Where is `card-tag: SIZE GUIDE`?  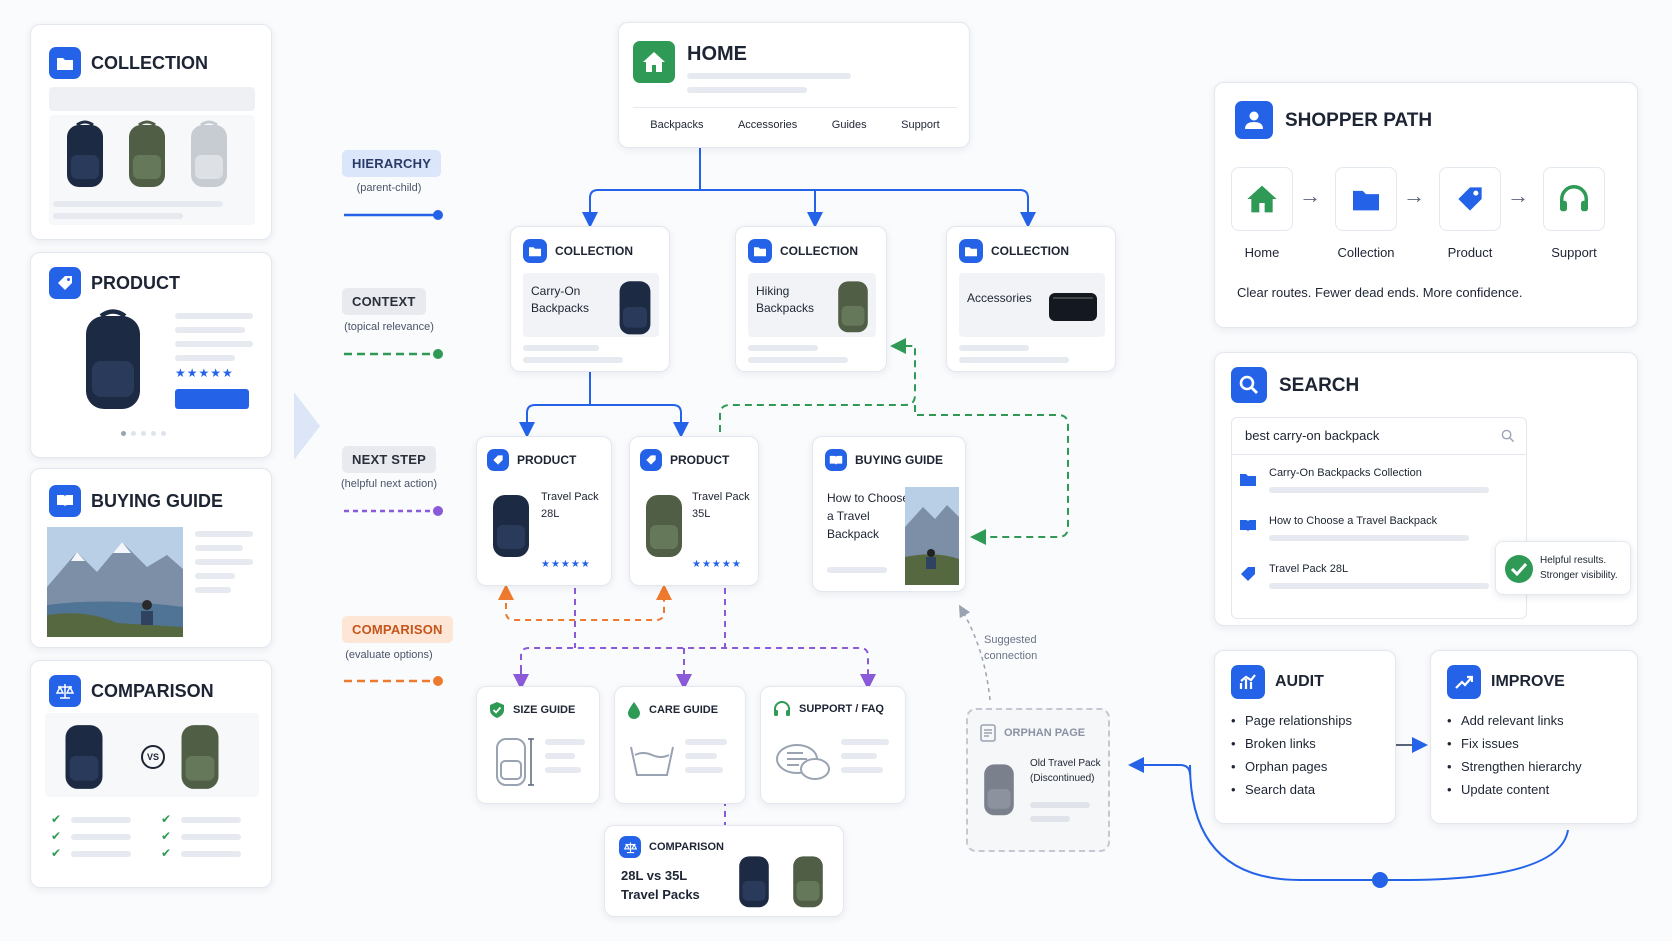
card-tag: SIZE GUIDE is located at coordinates (544, 710).